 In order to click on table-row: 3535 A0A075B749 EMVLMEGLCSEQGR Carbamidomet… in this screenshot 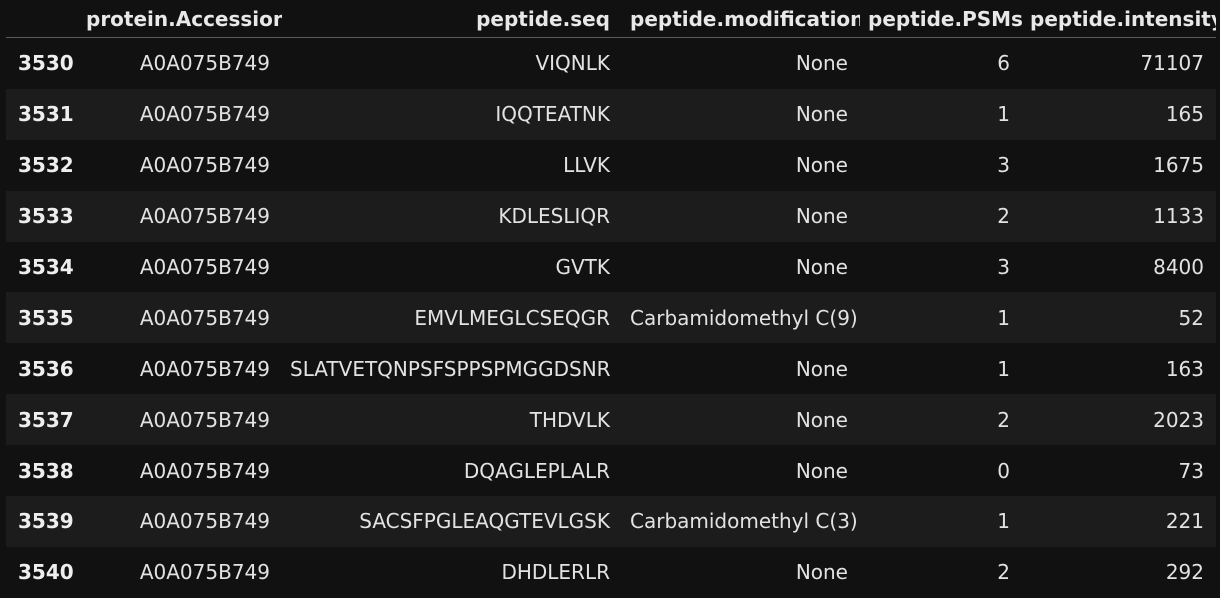, I will do `click(611, 318)`.